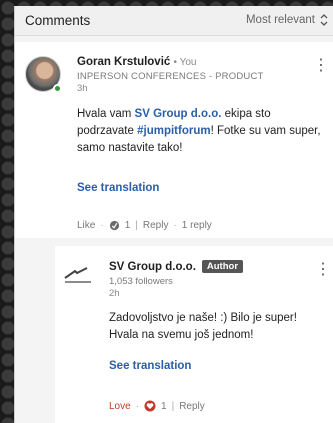 The image size is (333, 423). Describe the element at coordinates (173, 131) in the screenshot. I see `hashtag-link: #jumpitforum` at that location.